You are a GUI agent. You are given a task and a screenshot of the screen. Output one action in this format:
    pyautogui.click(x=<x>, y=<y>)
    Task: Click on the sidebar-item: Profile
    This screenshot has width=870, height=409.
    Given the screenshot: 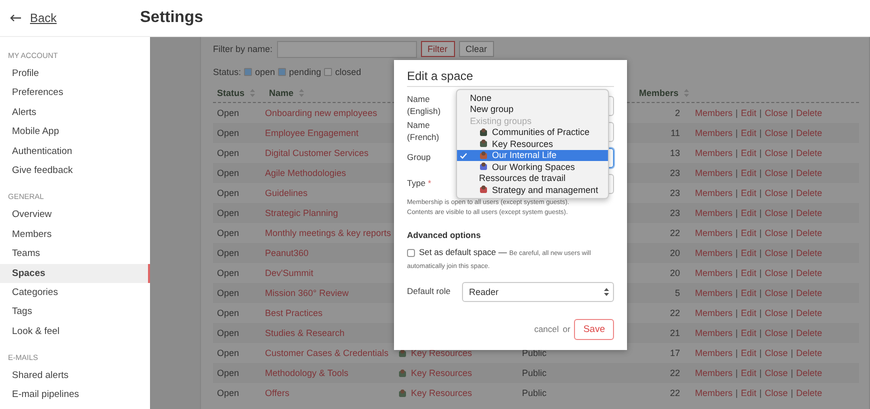 What is the action you would take?
    pyautogui.click(x=75, y=74)
    